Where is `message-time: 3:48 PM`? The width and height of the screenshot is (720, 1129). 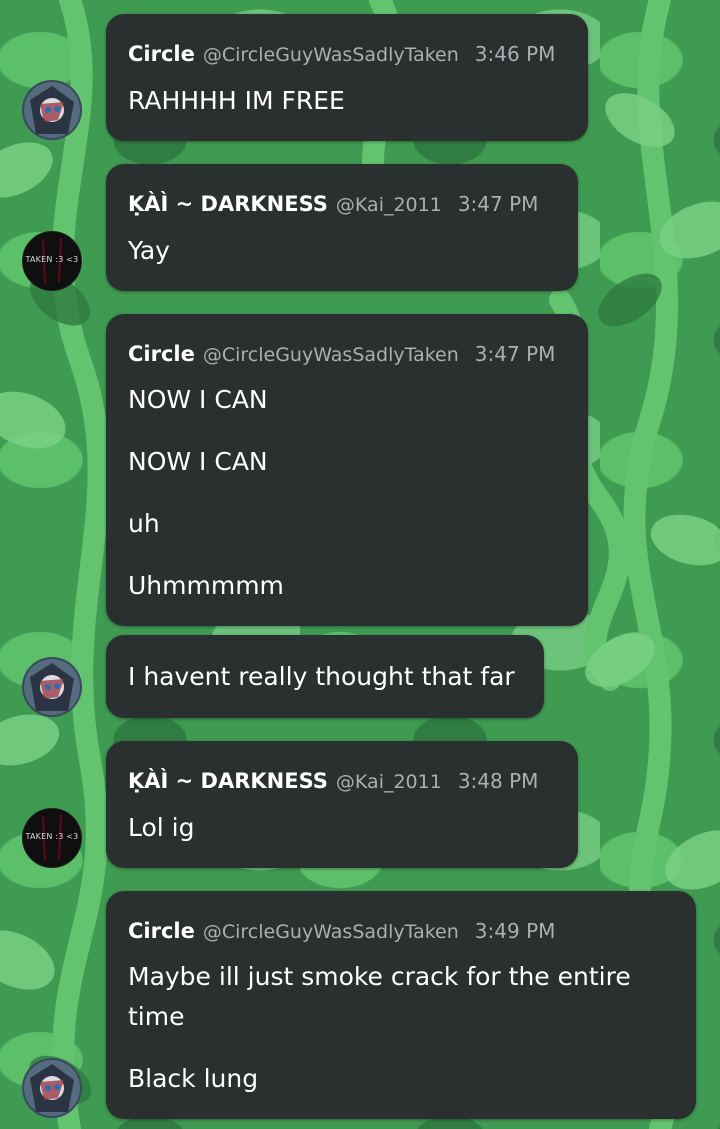 message-time: 3:48 PM is located at coordinates (498, 781).